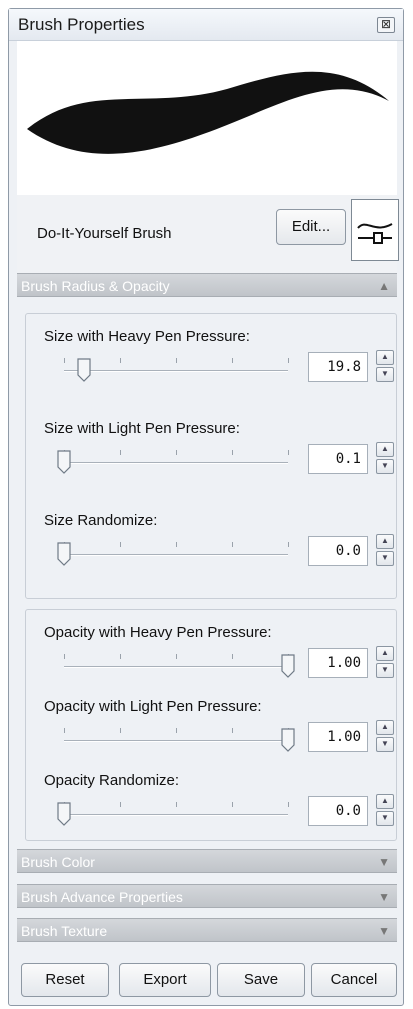 Image resolution: width=413 pixels, height=1009 pixels. Describe the element at coordinates (104, 233) in the screenshot. I see `brush-name: Do-It-Yourself Brush` at that location.